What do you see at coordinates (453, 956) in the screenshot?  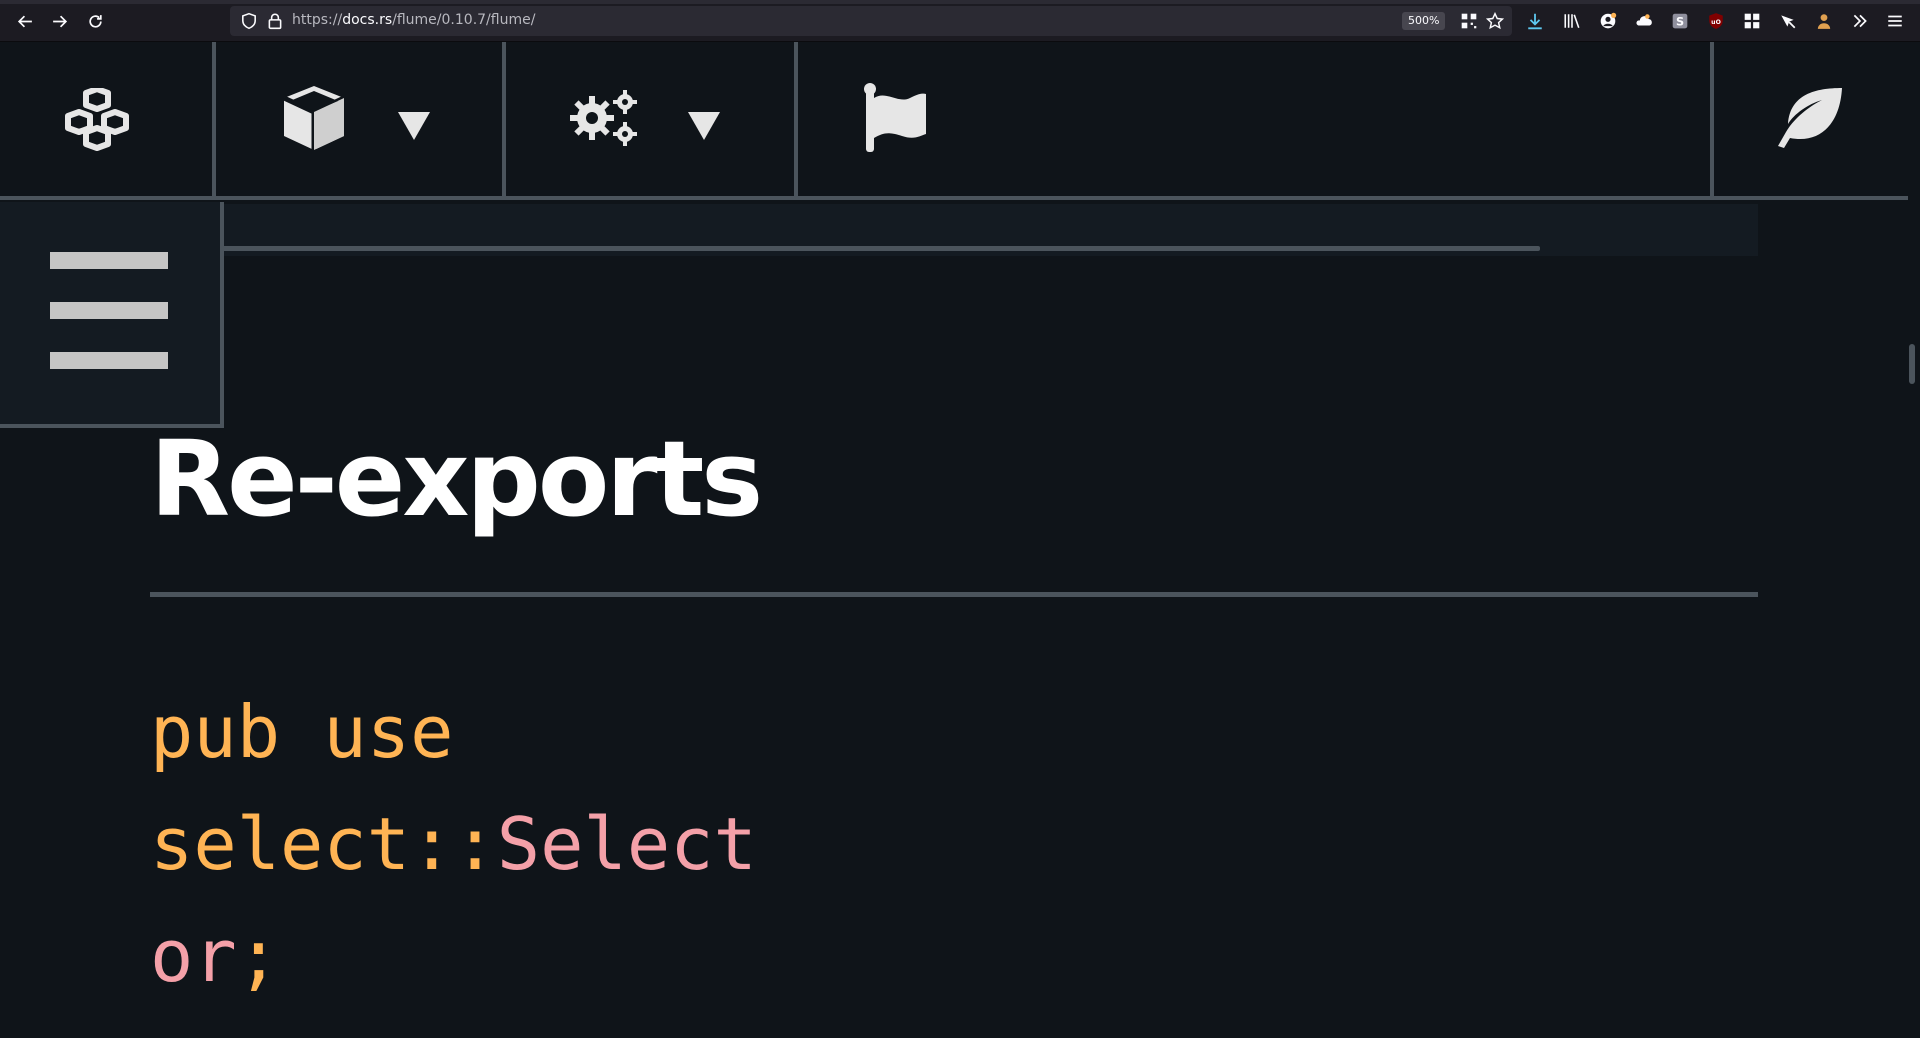 I see `code-line: or;` at bounding box center [453, 956].